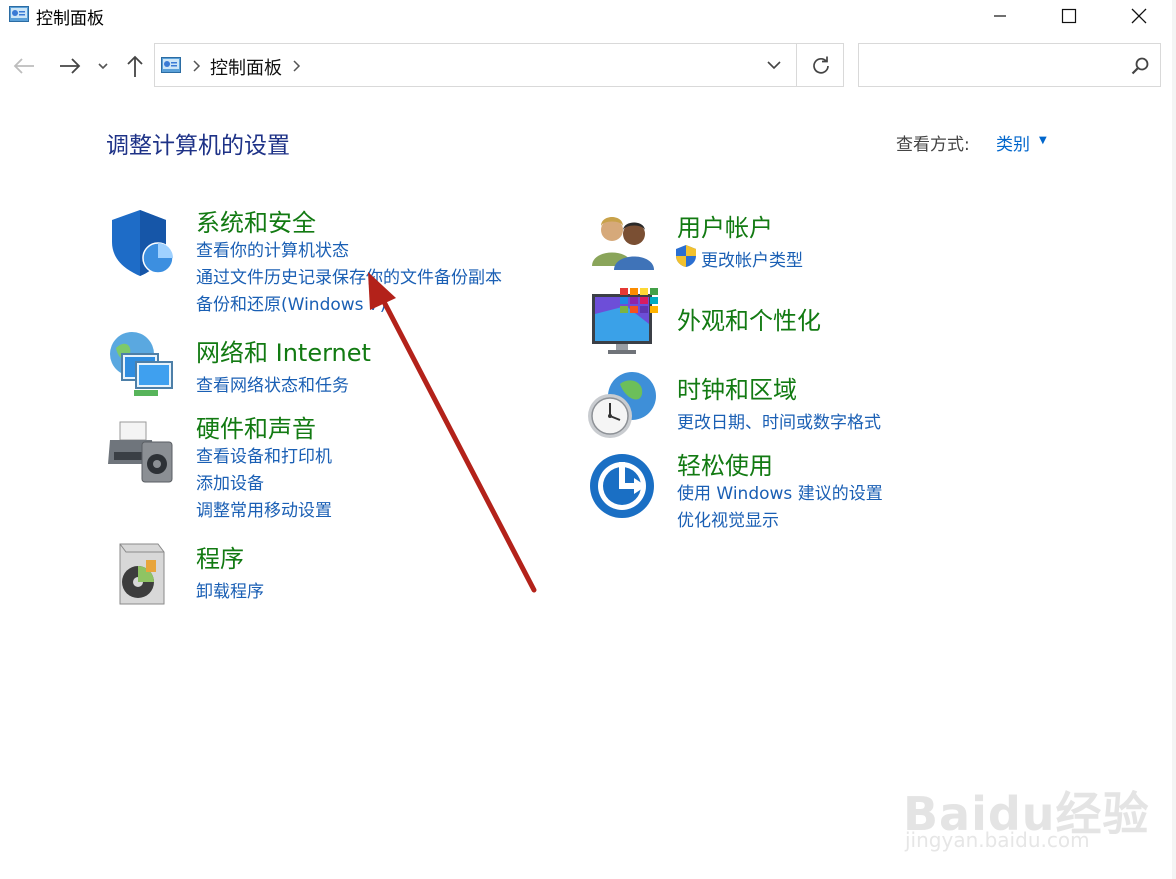  Describe the element at coordinates (256, 426) in the screenshot. I see `category-hardware-title: 硬件和声音` at that location.